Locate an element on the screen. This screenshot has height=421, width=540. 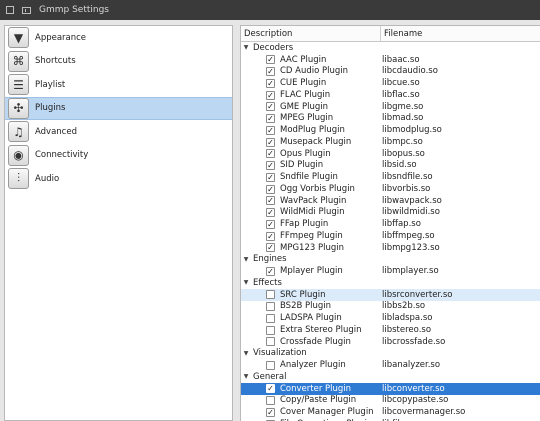
plugin-row: ✓ FLAC Plugin libflac.so is located at coordinates (390, 95).